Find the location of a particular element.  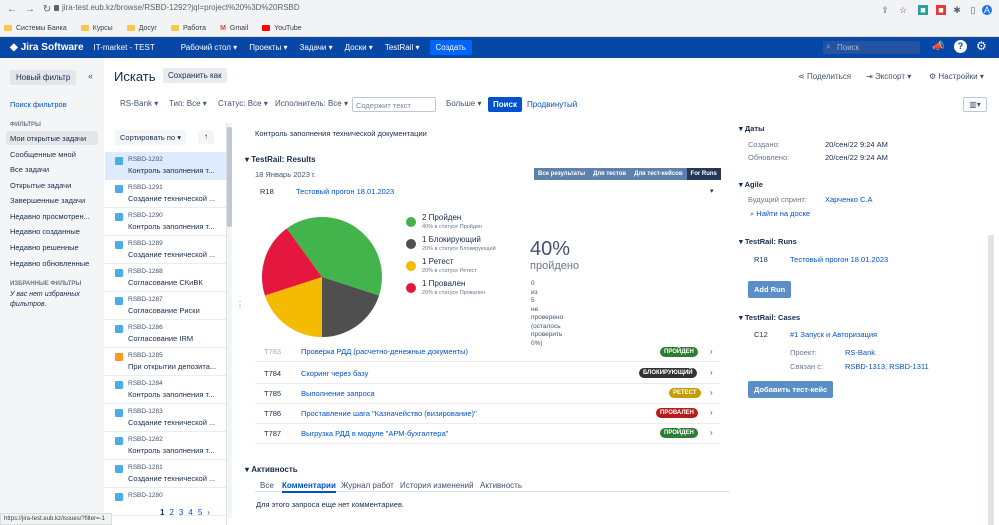

activity-tab-worklog: Журнал работ is located at coordinates (367, 485).